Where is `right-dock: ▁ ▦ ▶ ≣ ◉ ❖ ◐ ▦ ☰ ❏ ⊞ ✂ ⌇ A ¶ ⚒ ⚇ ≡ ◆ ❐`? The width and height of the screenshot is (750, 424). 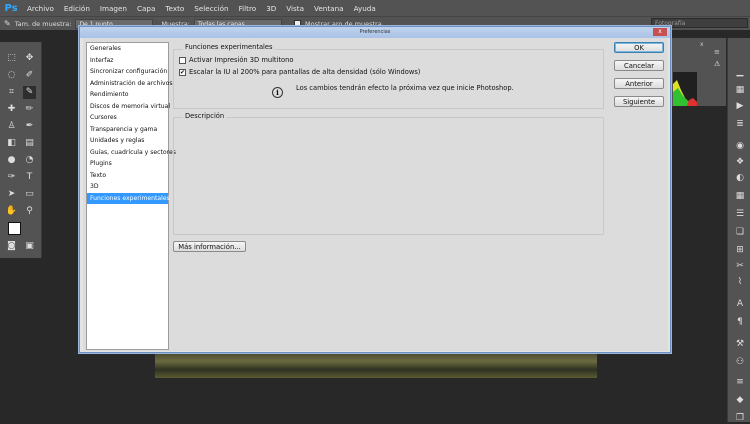
right-dock: ▁ ▦ ▶ ≣ ◉ ❖ ◐ ▦ ☰ ❏ ⊞ ✂ ⌇ A ¶ ⚒ ⚇ ≡ ◆ ❐ is located at coordinates (738, 231).